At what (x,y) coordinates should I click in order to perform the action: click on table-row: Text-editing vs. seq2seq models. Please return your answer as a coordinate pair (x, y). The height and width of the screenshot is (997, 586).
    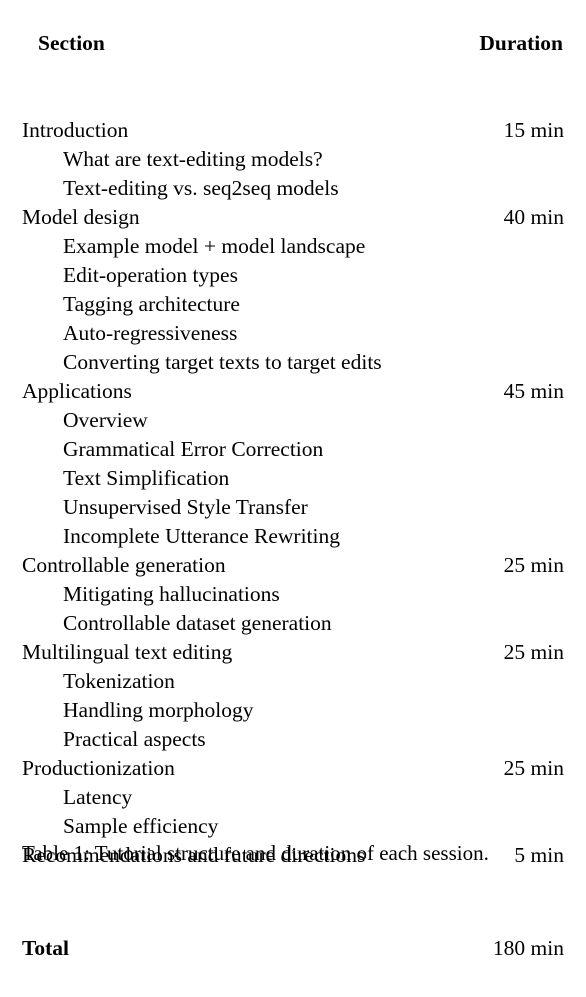
    Looking at the image, I should click on (293, 188).